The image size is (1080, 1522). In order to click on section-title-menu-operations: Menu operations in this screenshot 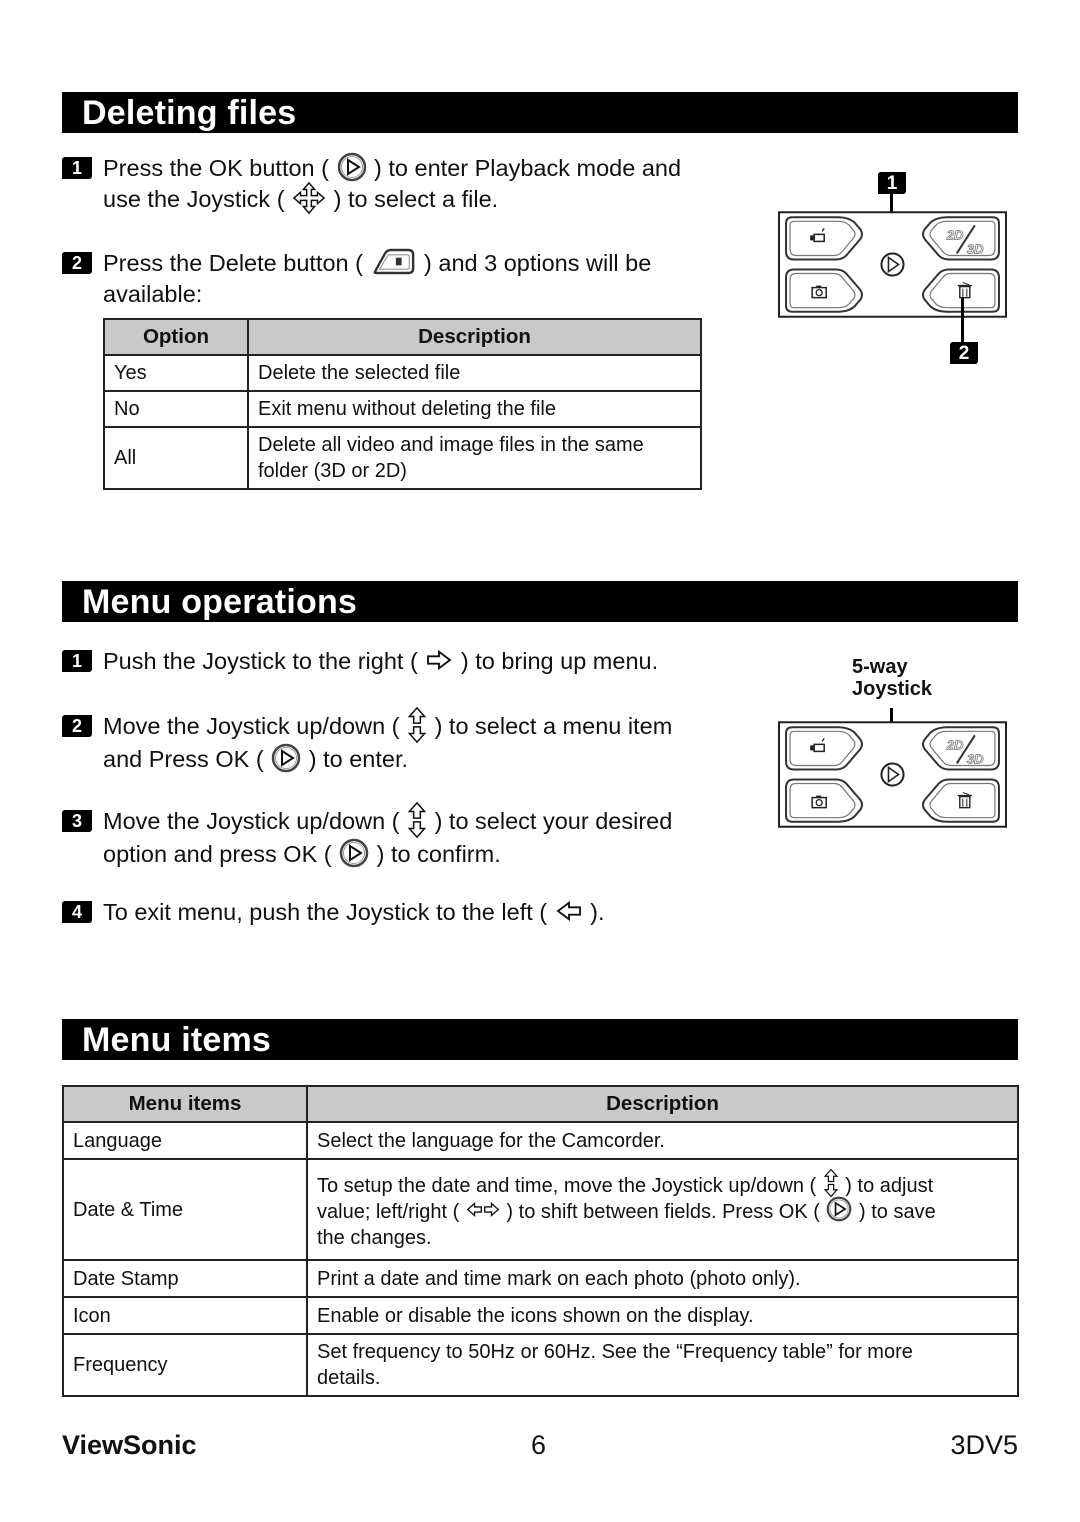, I will do `click(540, 601)`.